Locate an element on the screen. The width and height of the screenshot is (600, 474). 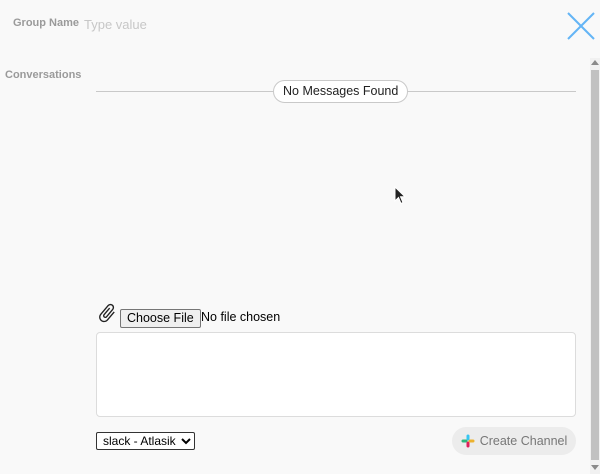
scroll-down-arrow-icon is located at coordinates (595, 467).